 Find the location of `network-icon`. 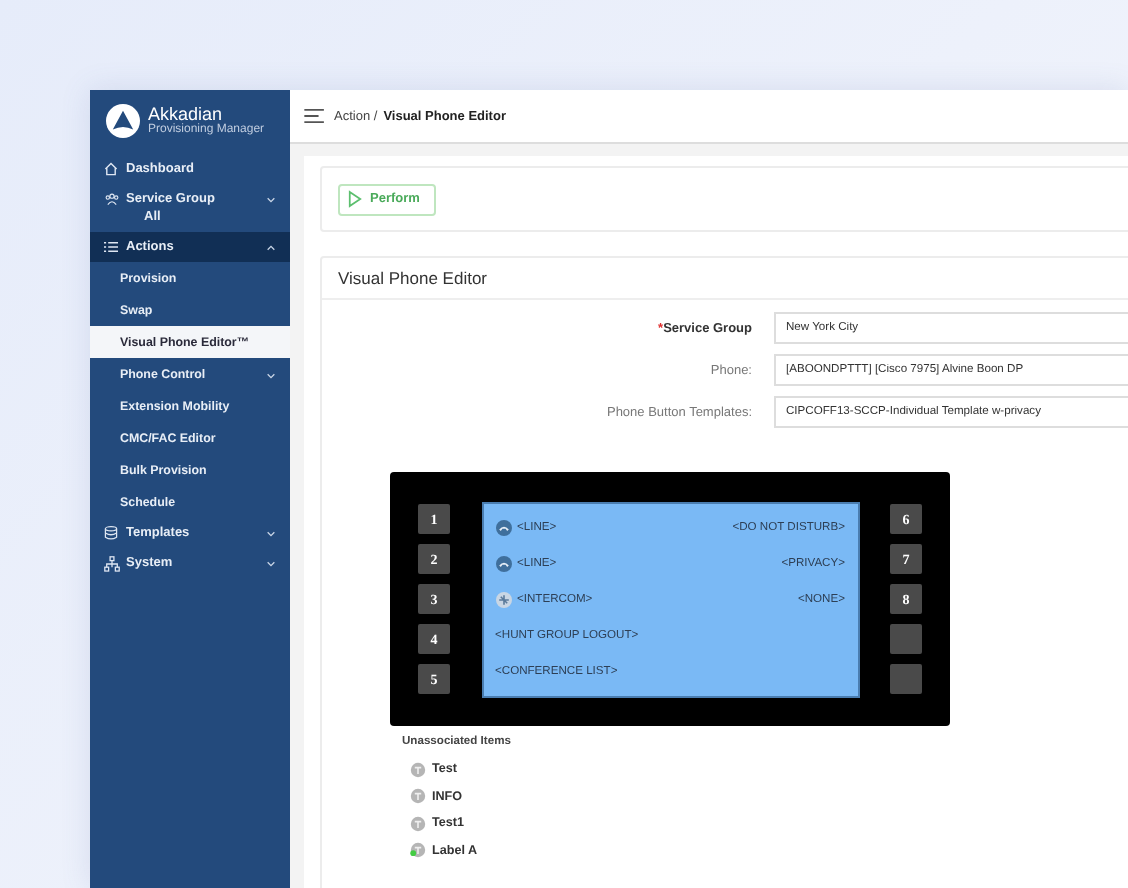

network-icon is located at coordinates (112, 564).